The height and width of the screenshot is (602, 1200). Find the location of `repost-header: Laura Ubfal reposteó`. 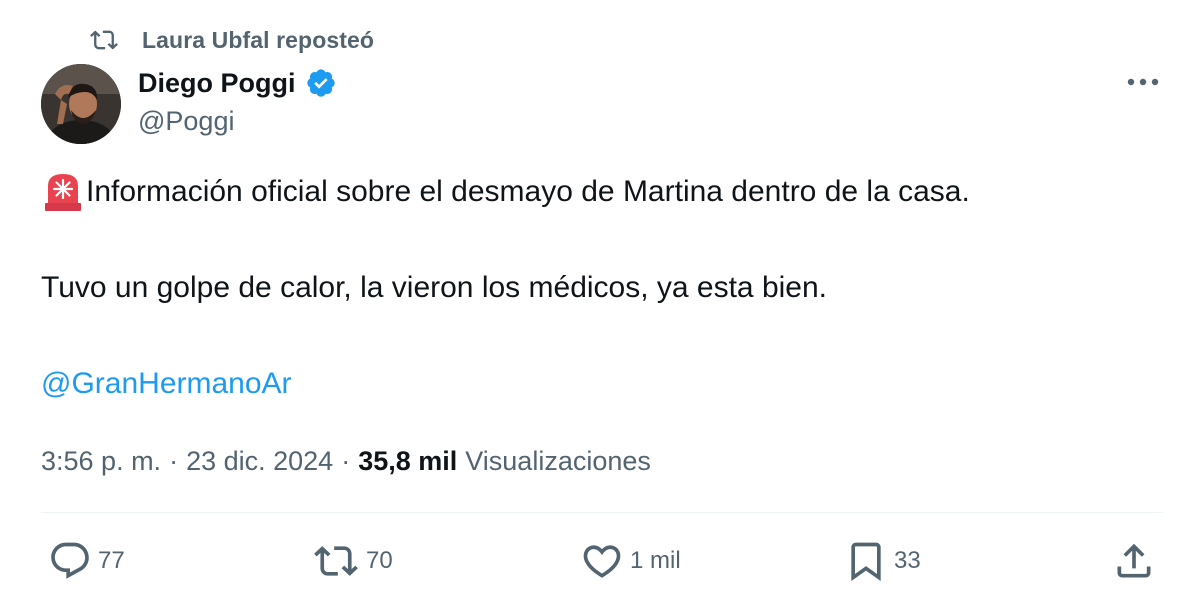

repost-header: Laura Ubfal reposteó is located at coordinates (231, 40).